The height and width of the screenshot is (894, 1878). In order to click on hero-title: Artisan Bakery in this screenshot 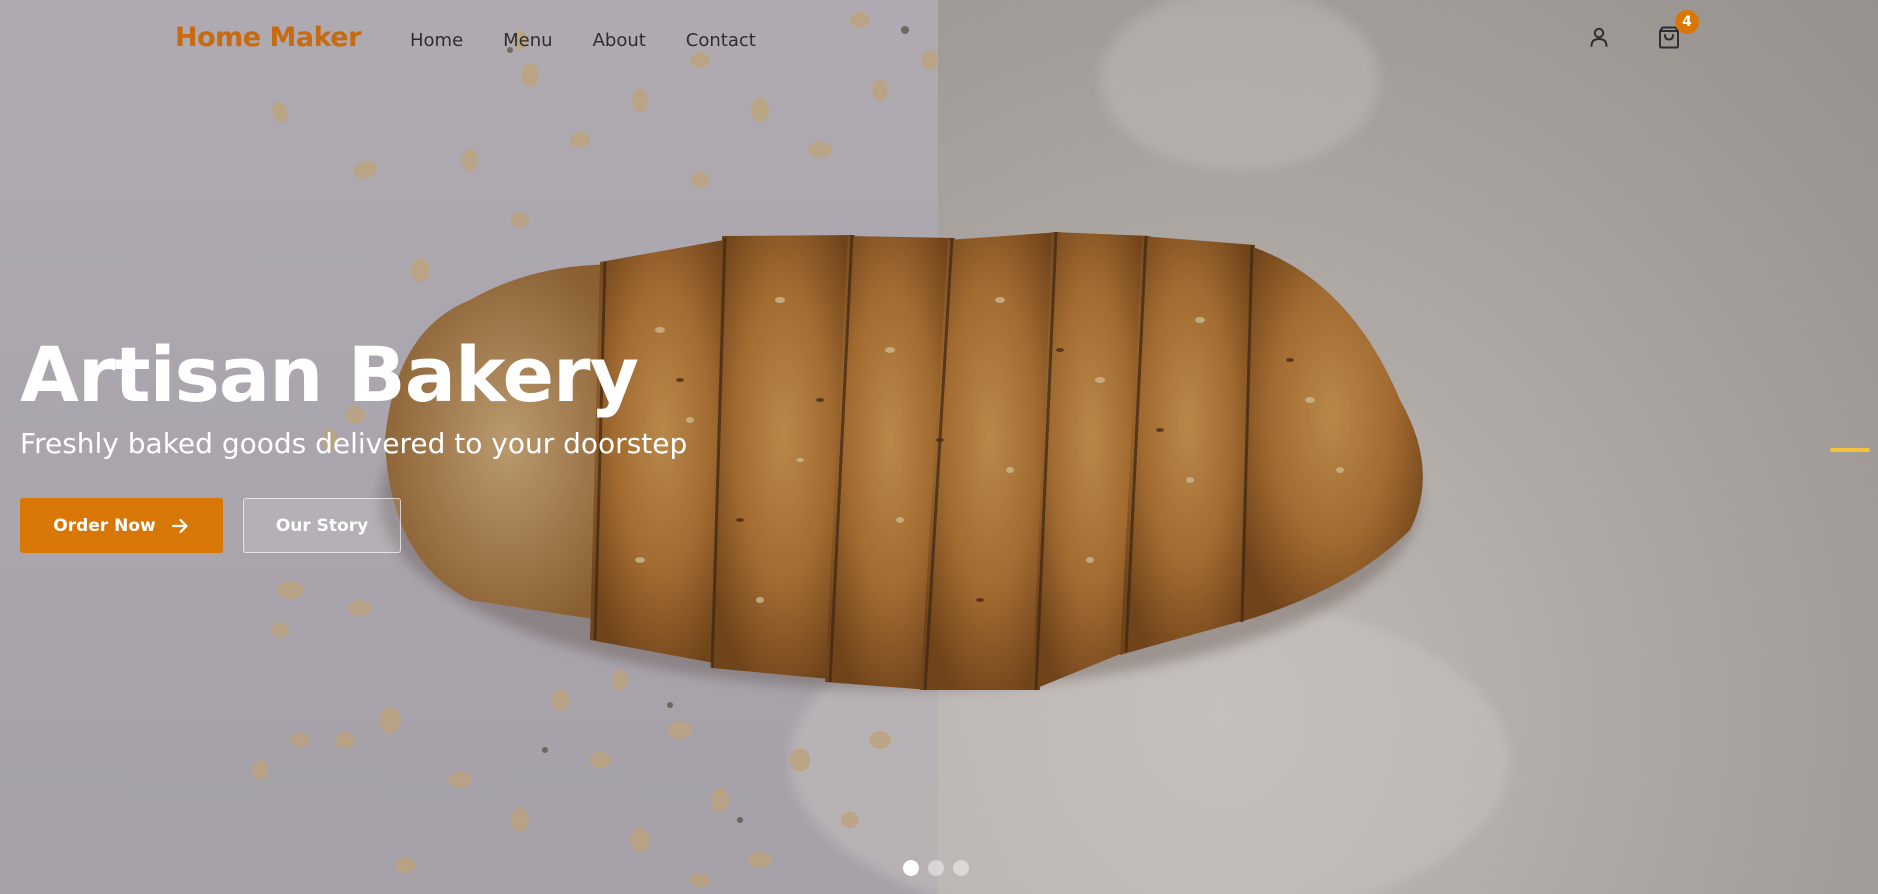, I will do `click(329, 374)`.